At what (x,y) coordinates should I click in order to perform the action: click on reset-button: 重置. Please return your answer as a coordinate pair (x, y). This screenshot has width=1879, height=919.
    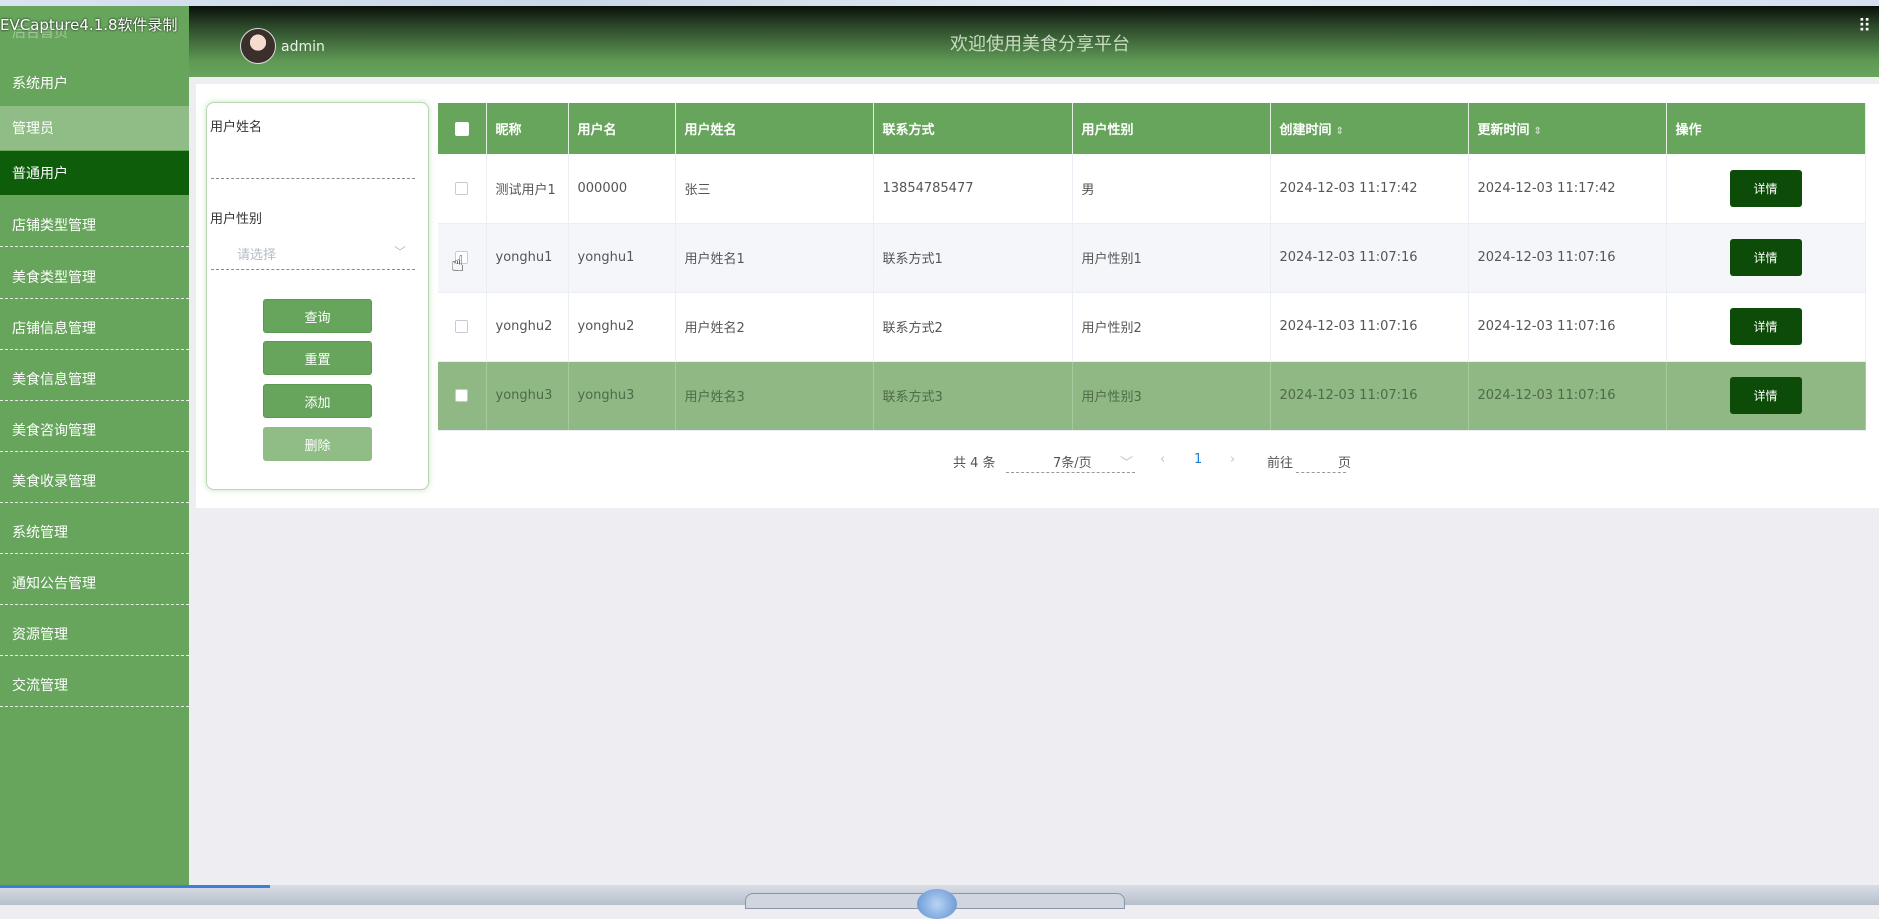
    Looking at the image, I should click on (317, 358).